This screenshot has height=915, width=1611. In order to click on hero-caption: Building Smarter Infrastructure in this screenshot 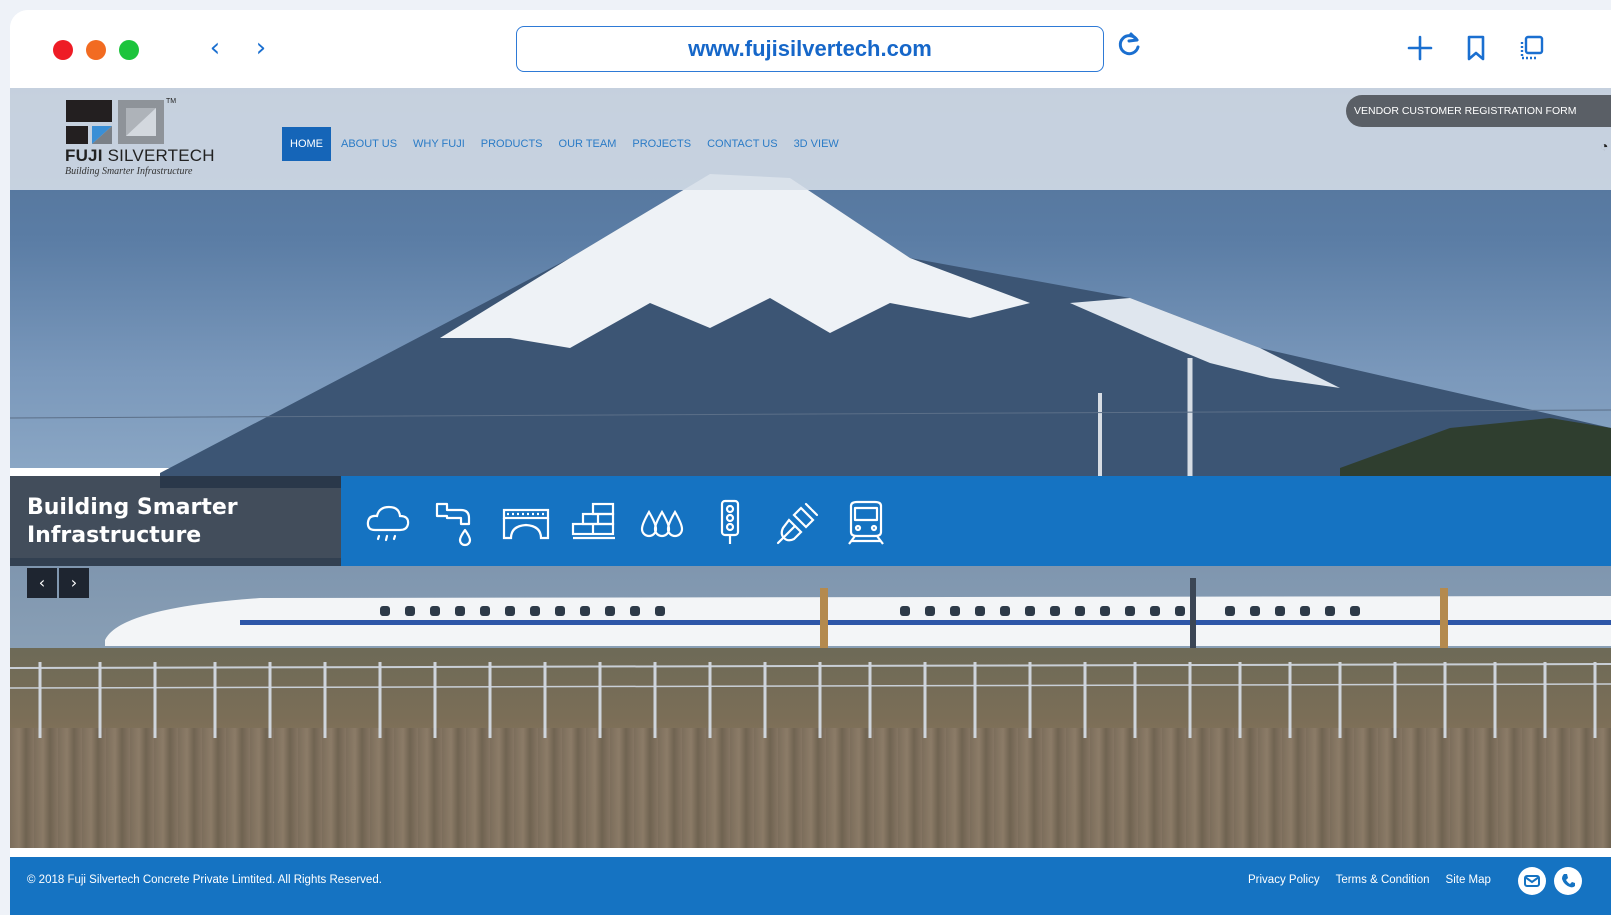, I will do `click(132, 521)`.